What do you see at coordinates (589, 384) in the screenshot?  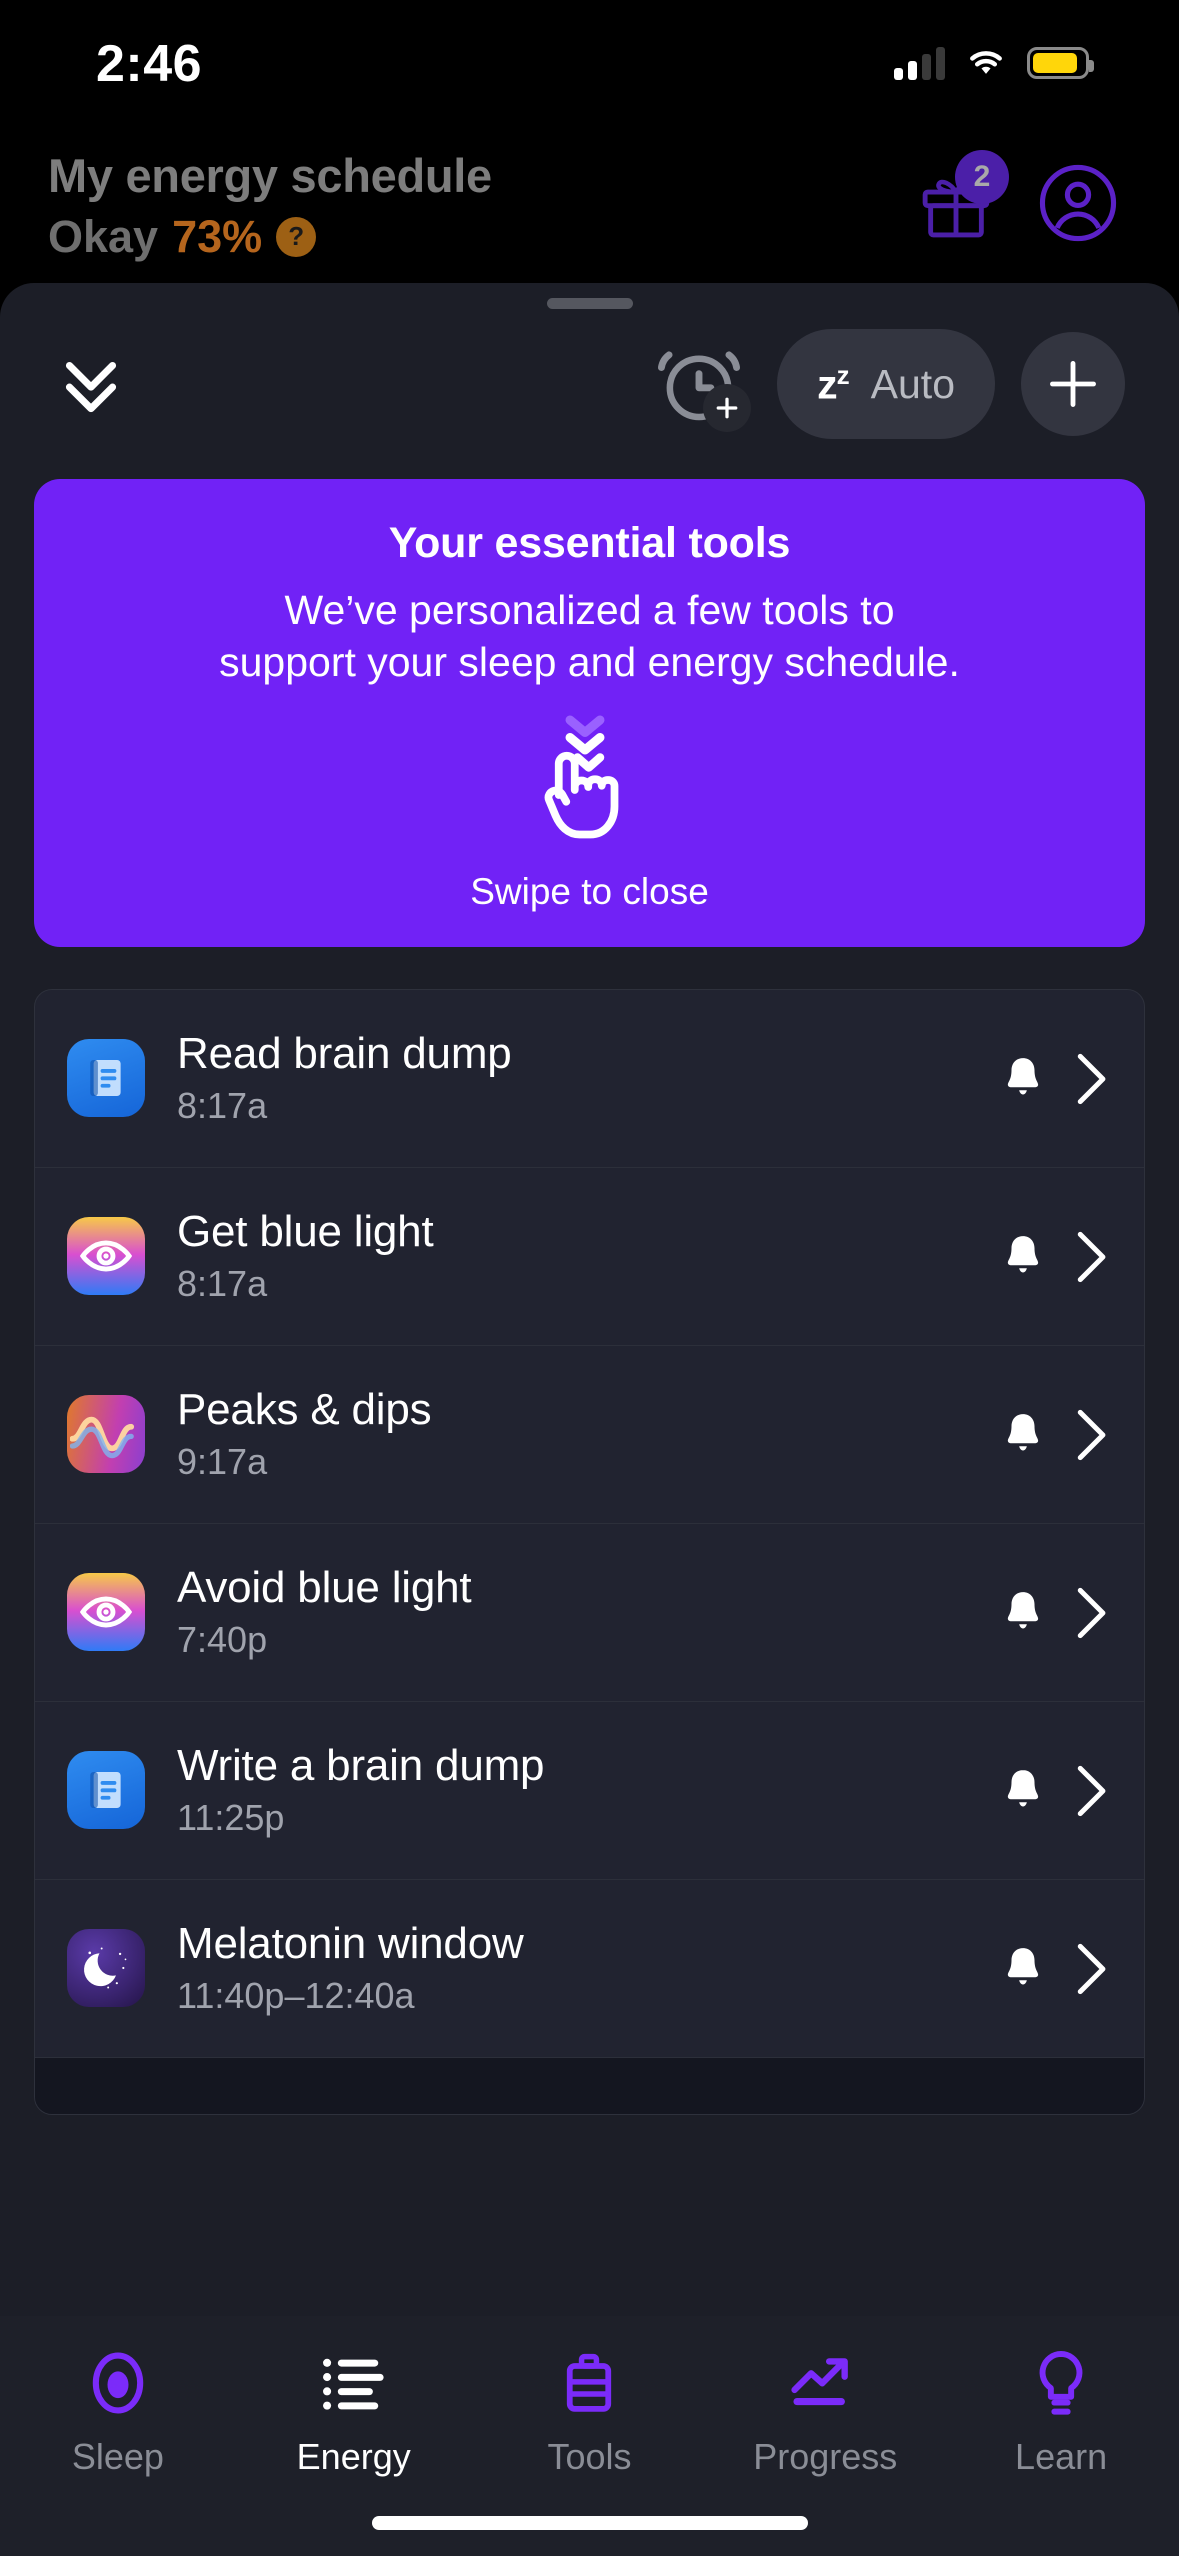 I see `sheet-toolbar: zz Auto` at bounding box center [589, 384].